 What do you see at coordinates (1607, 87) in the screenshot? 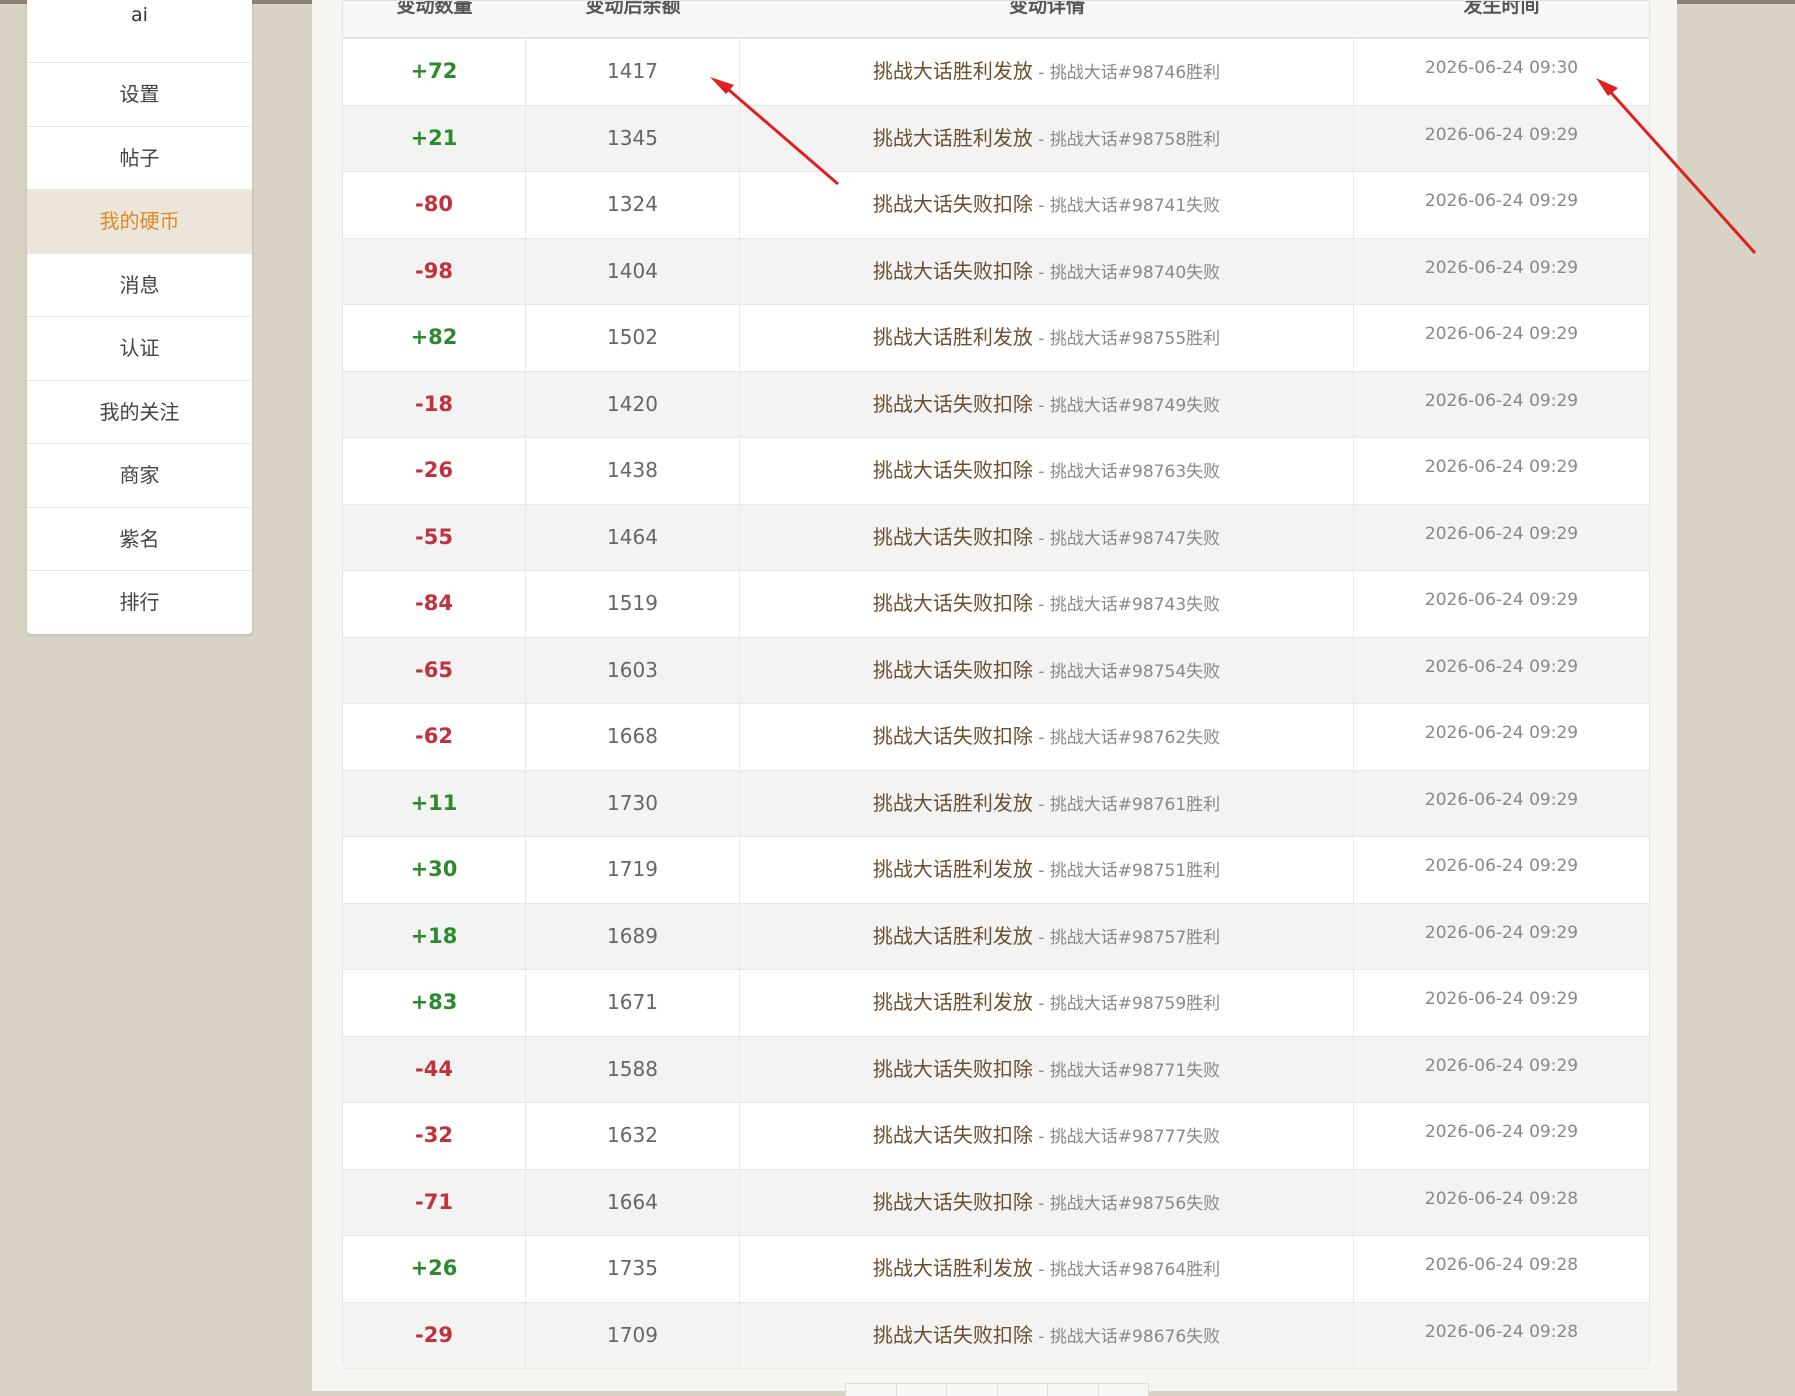
I see `annotation-arrowhead-time` at bounding box center [1607, 87].